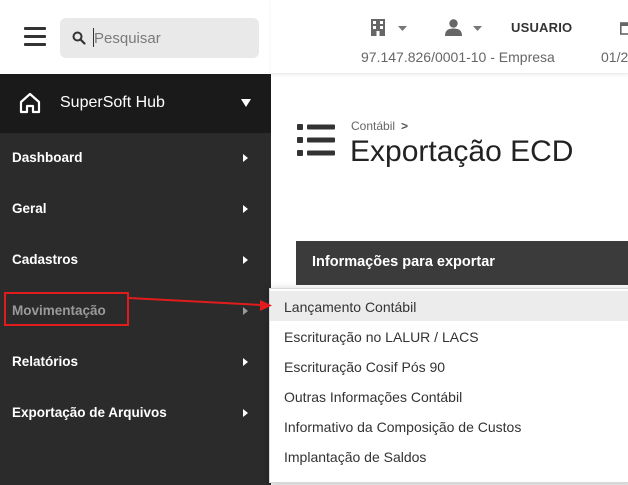 This screenshot has height=485, width=628. I want to click on submenu-item-cosif: Escrituração Cosif Pós 90, so click(449, 366).